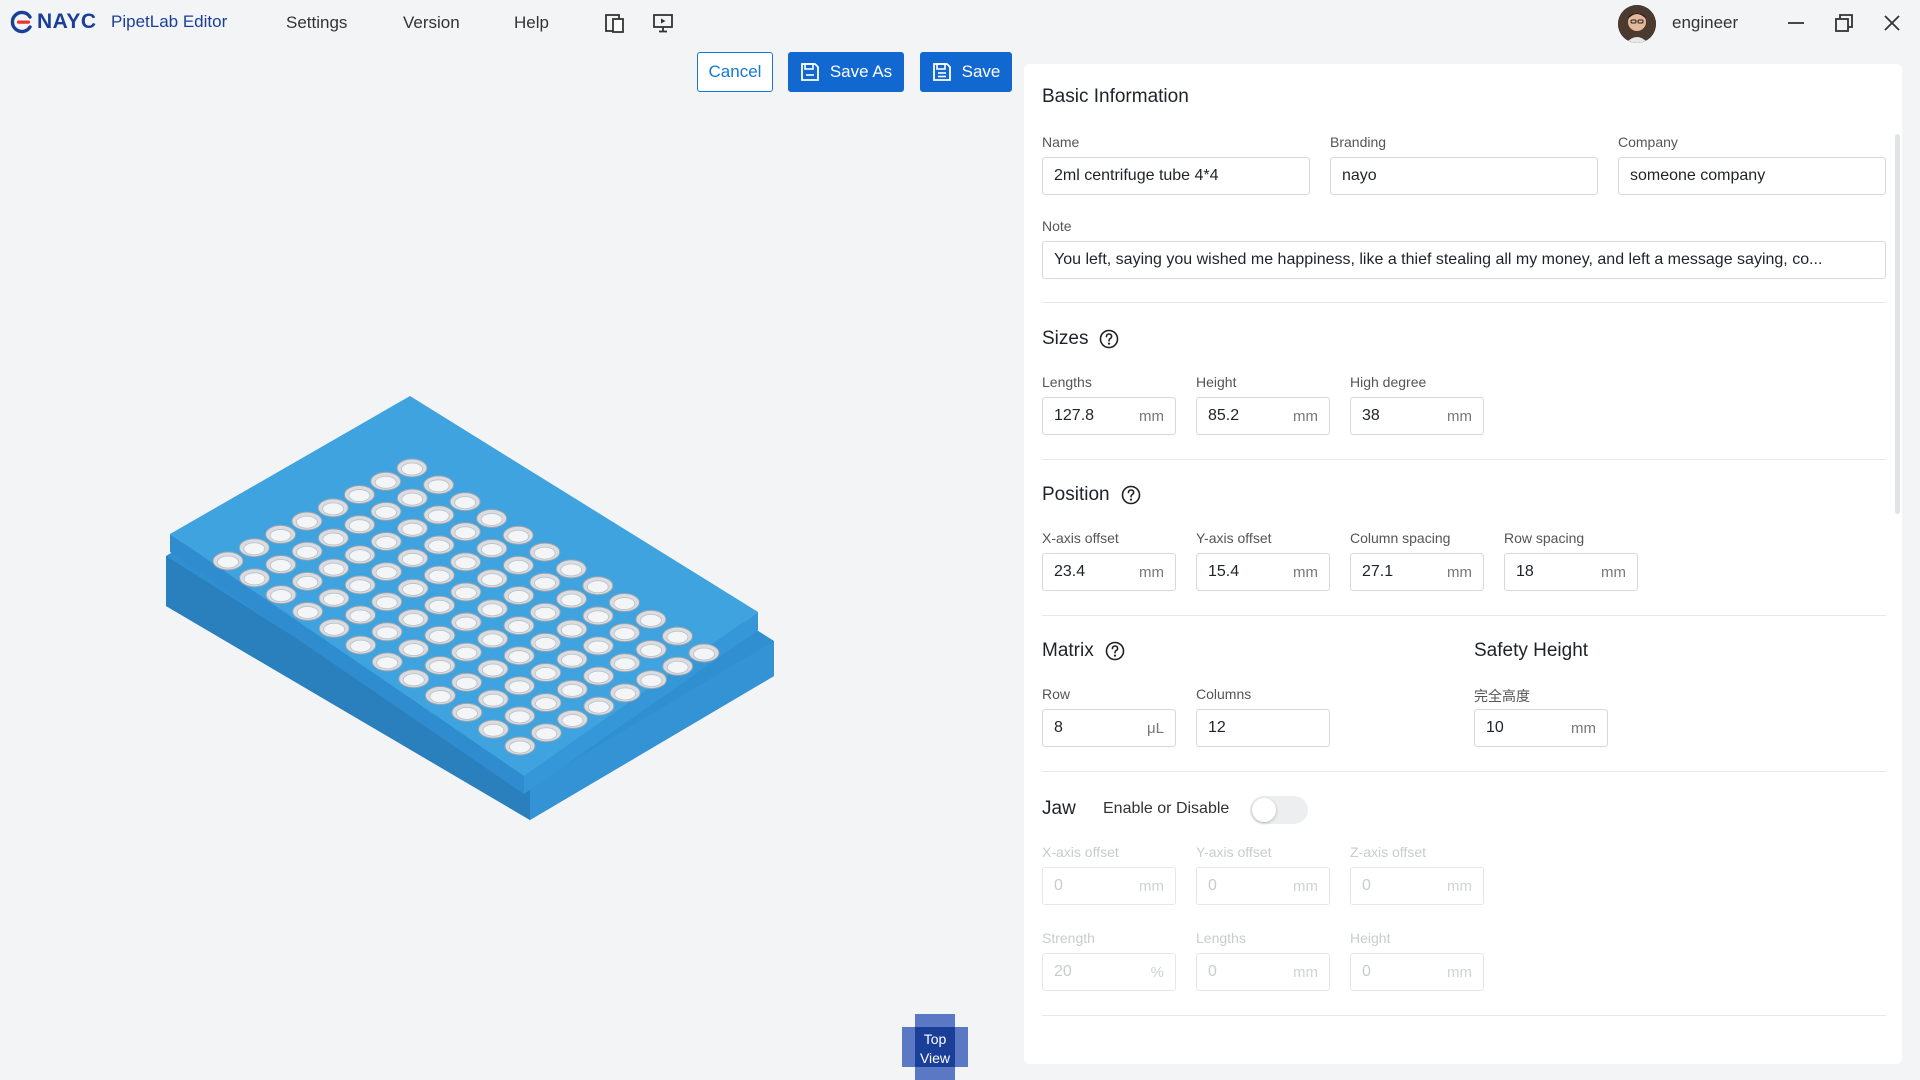 This screenshot has width=1920, height=1080. I want to click on row-value: 8, so click(1058, 727).